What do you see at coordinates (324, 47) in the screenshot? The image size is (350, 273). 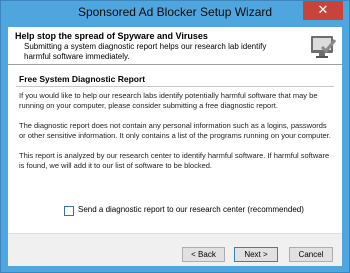 I see `computer-check-icon` at bounding box center [324, 47].